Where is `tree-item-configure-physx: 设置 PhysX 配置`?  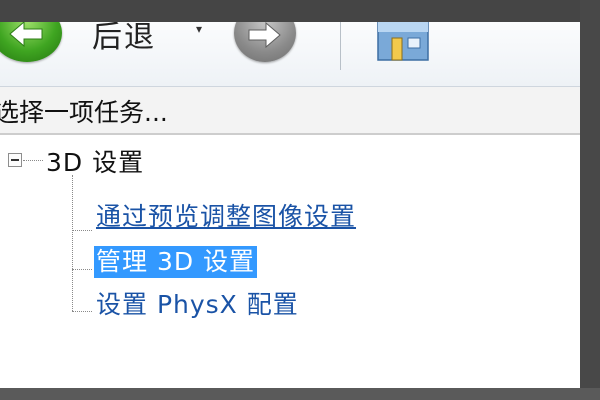 tree-item-configure-physx: 设置 PhysX 配置 is located at coordinates (197, 305).